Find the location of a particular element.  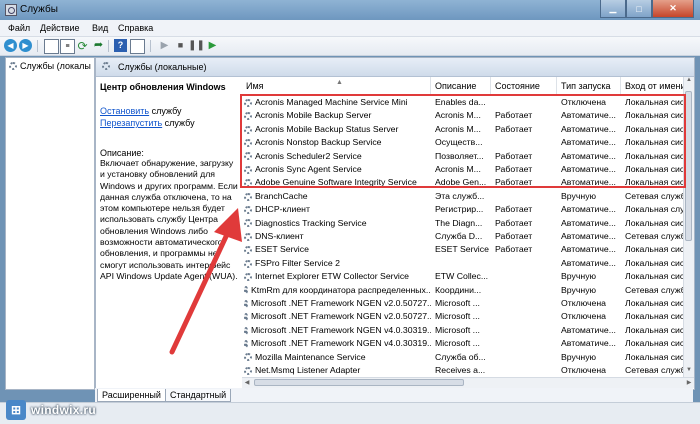

vertical-scrollbar: ▲ ▼ is located at coordinates (688, 227).